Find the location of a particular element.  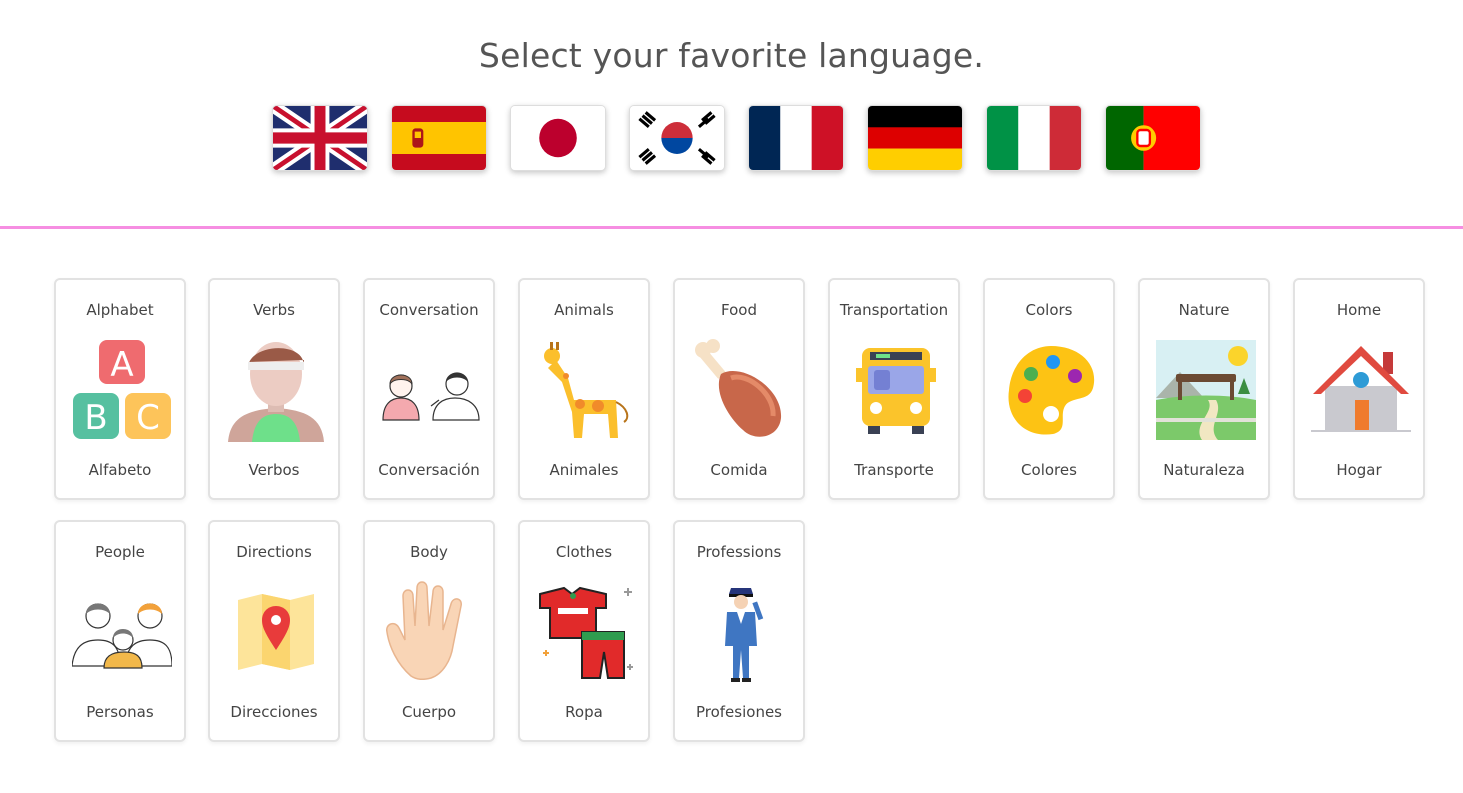

germany-flag-icon is located at coordinates (915, 138).